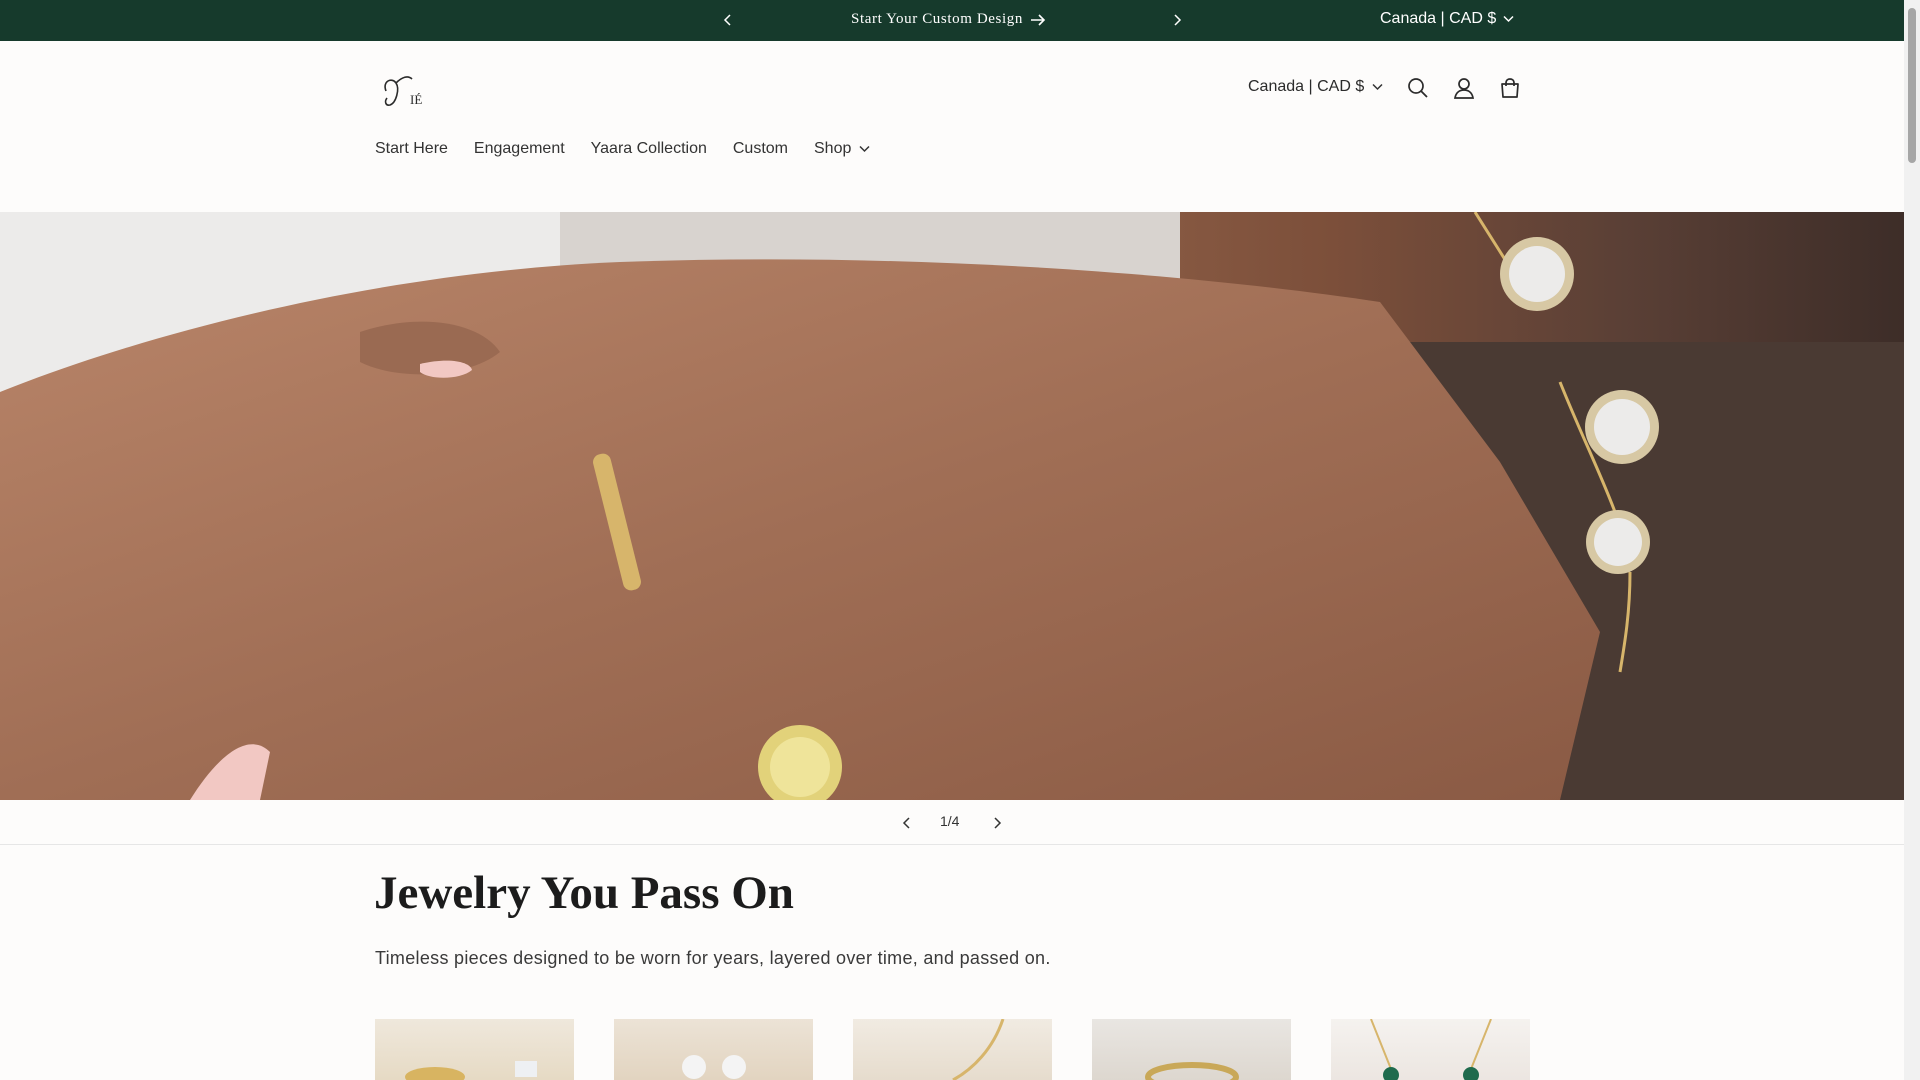  Describe the element at coordinates (937, 19) in the screenshot. I see `announcement-message: Start Your Custom Design` at that location.